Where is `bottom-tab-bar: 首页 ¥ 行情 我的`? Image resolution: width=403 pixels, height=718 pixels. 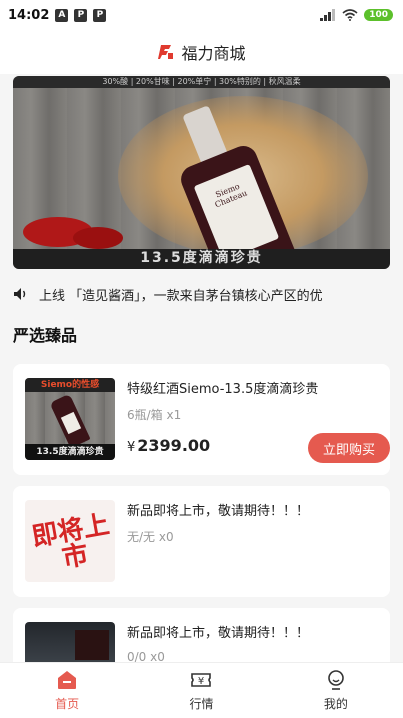
bottom-tab-bar: 首页 ¥ 行情 我的 is located at coordinates (201, 690).